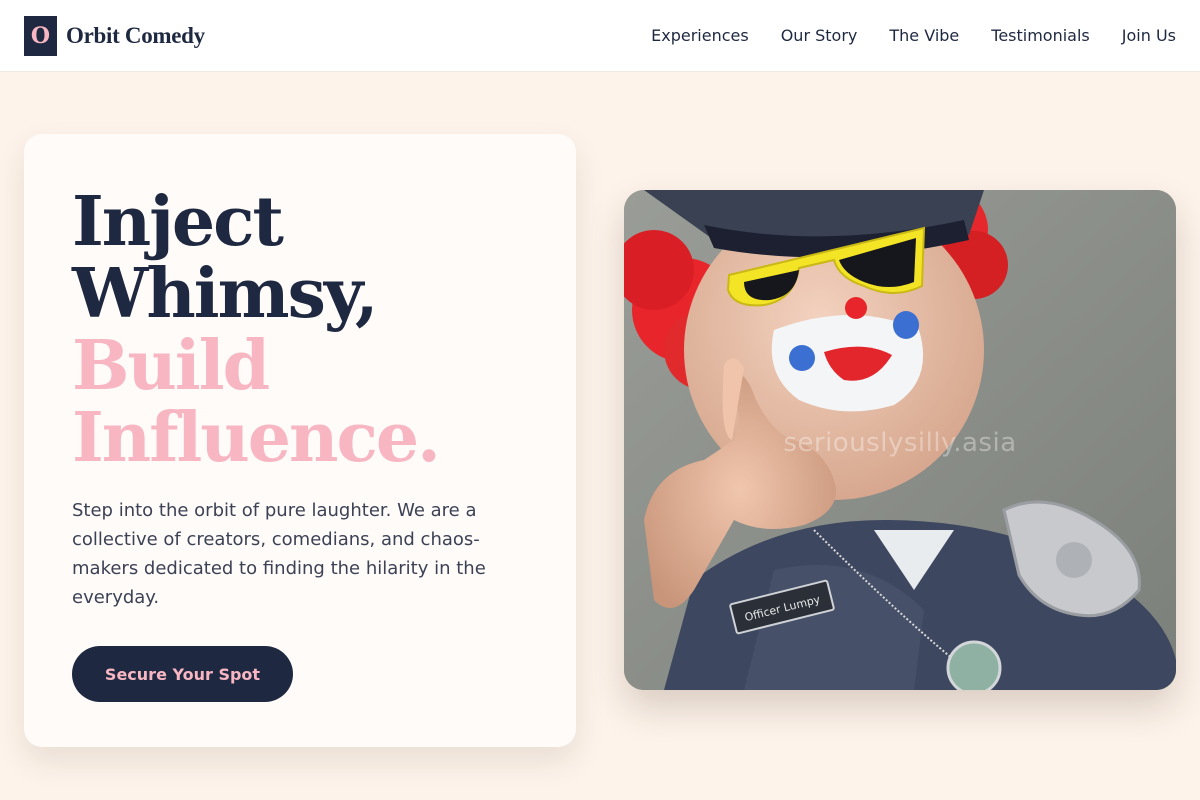  I want to click on headline-line-whimsy: Whimsy,, so click(225, 294).